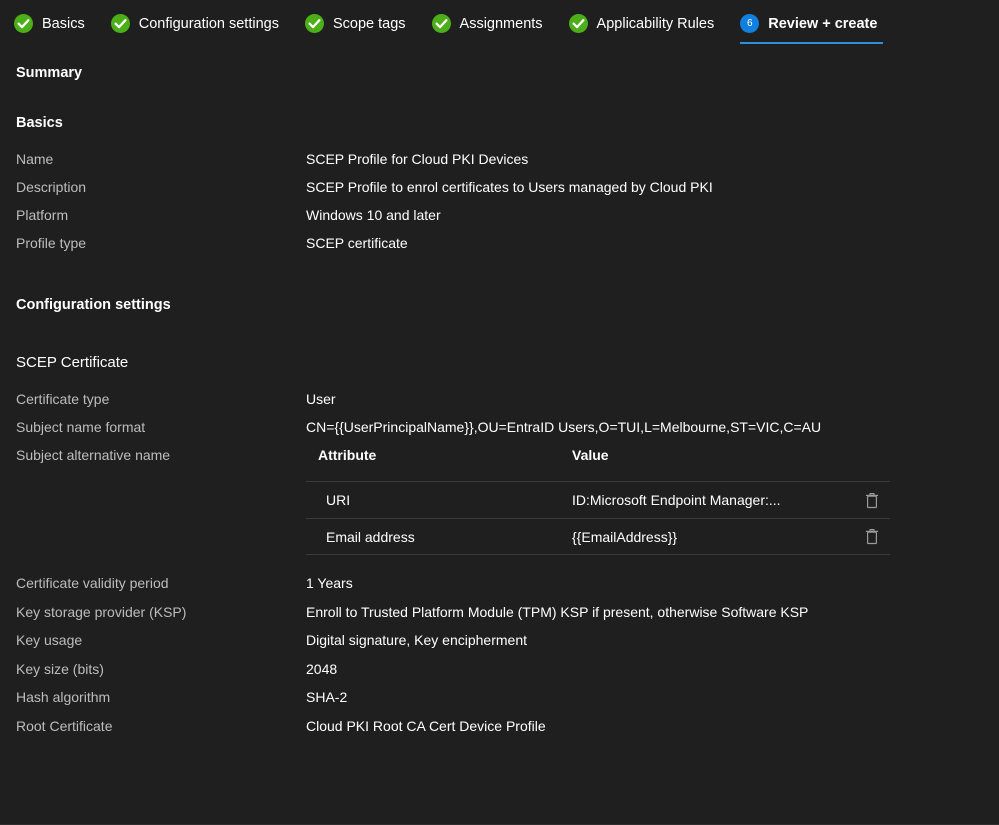 Image resolution: width=999 pixels, height=825 pixels. What do you see at coordinates (93, 455) in the screenshot?
I see `row-label: Subject alternative name` at bounding box center [93, 455].